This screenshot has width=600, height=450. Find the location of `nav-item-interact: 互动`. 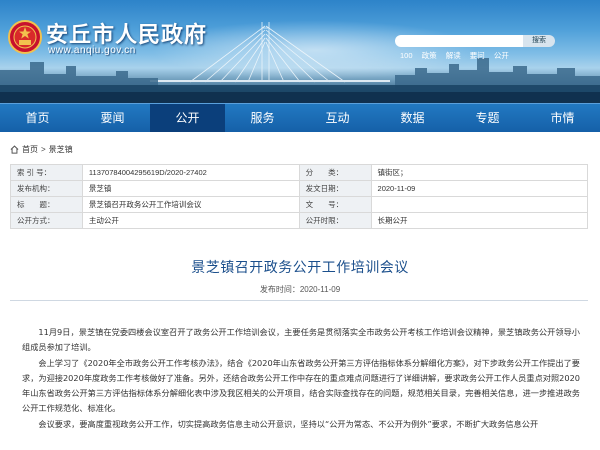

nav-item-interact: 互动 is located at coordinates (337, 118).